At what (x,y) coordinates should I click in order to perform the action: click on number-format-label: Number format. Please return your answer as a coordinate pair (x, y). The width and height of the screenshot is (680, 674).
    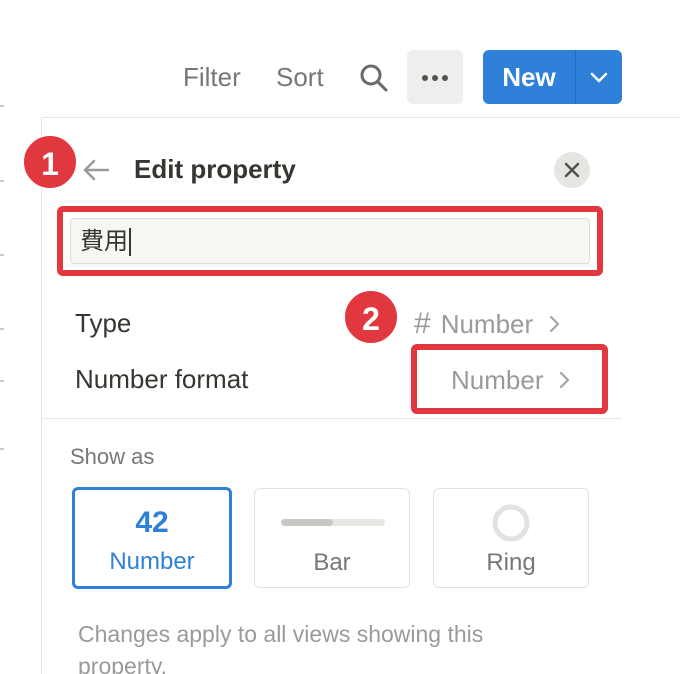
    Looking at the image, I should click on (162, 379).